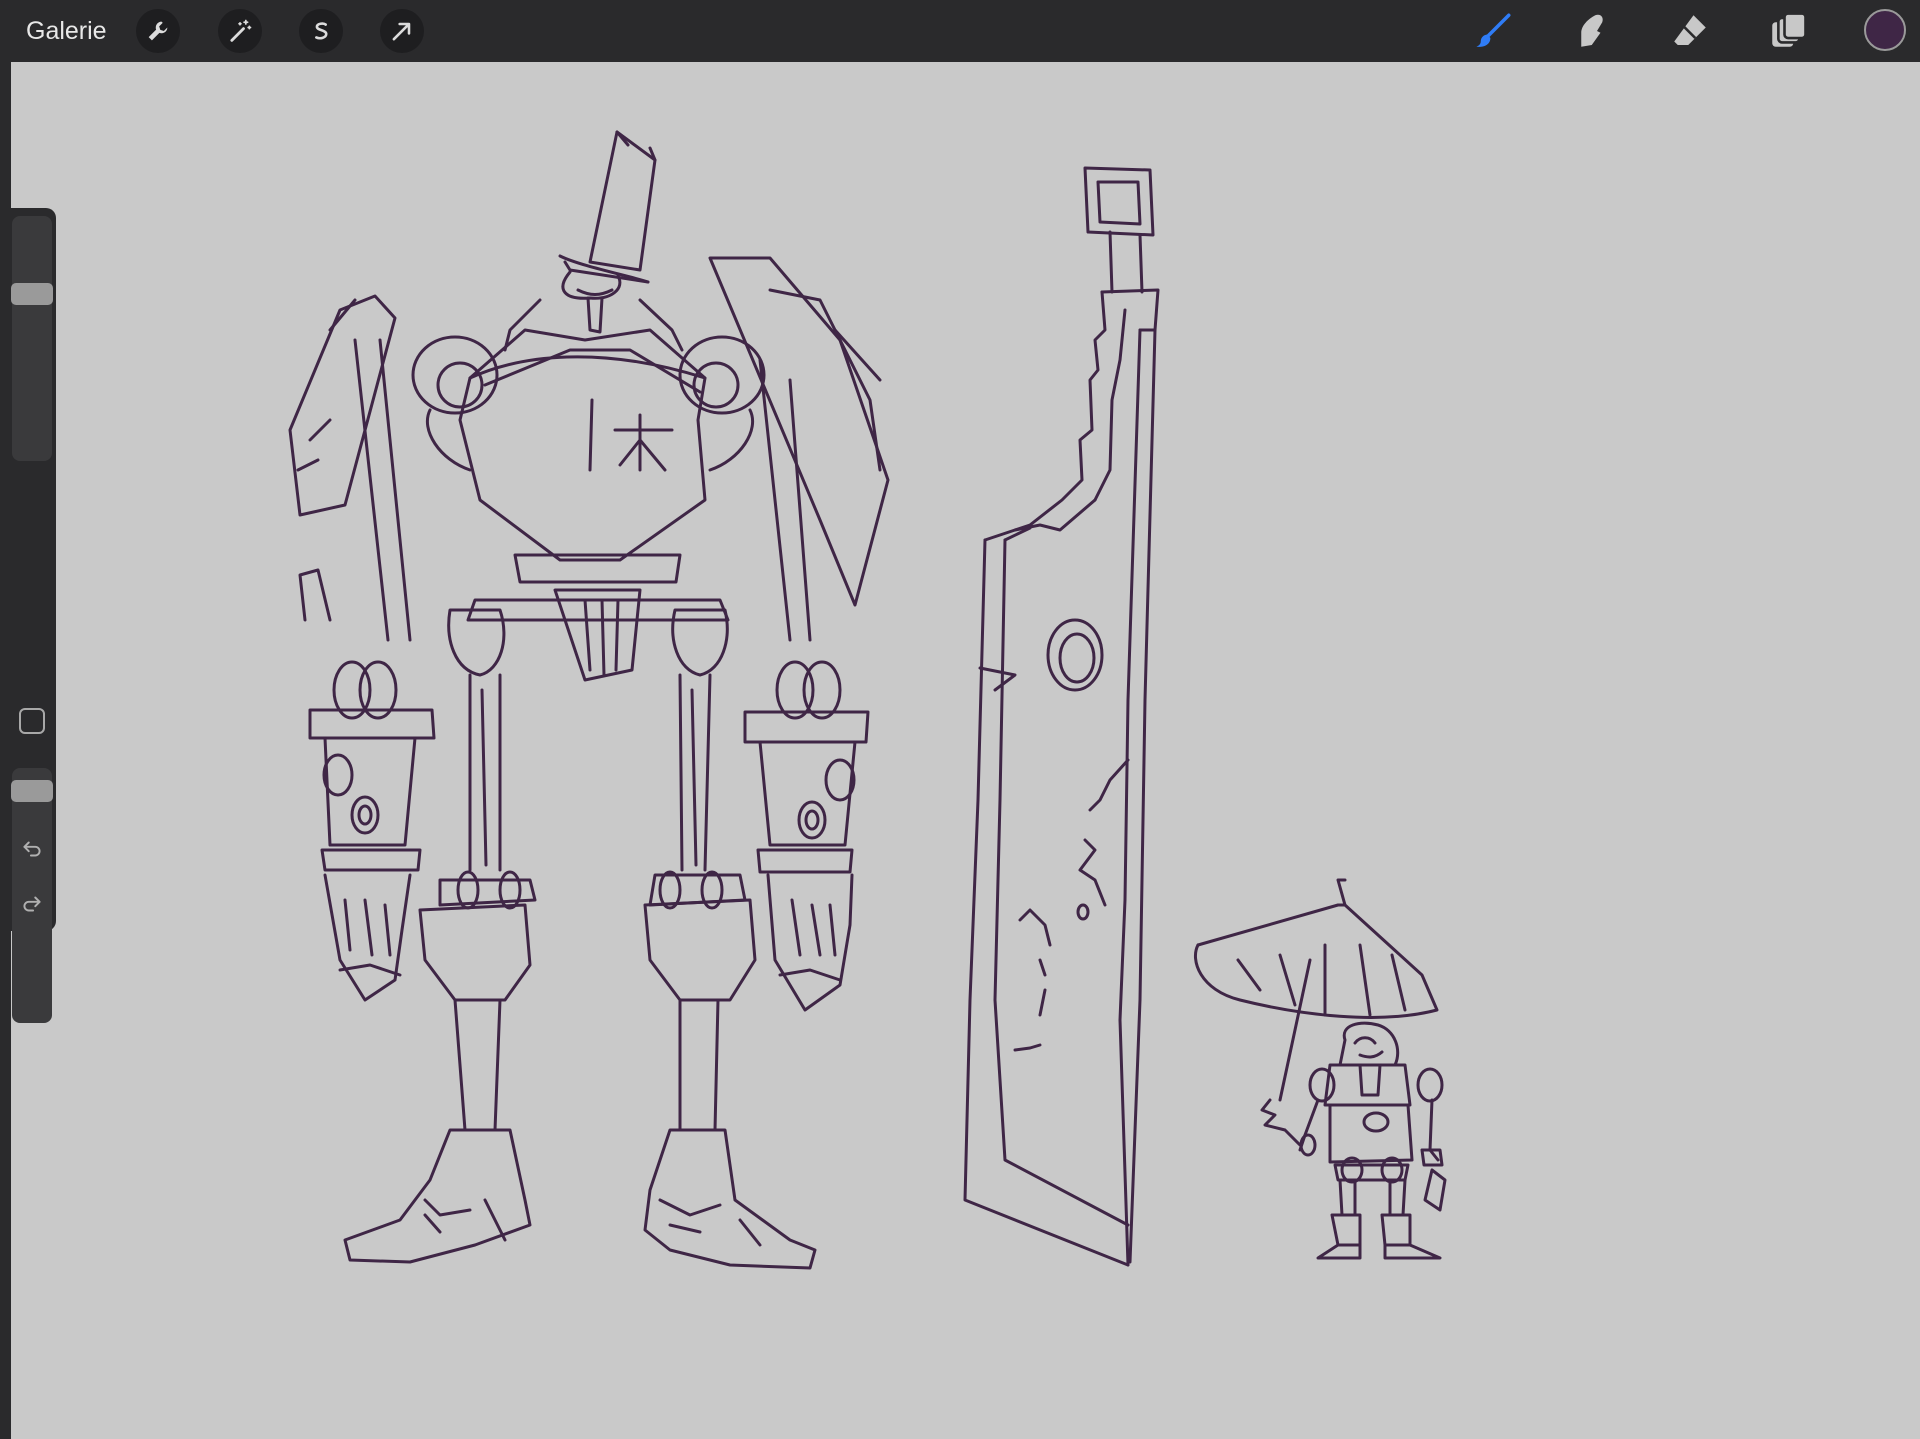 The image size is (1920, 1439). What do you see at coordinates (32, 904) in the screenshot?
I see `redo-icon` at bounding box center [32, 904].